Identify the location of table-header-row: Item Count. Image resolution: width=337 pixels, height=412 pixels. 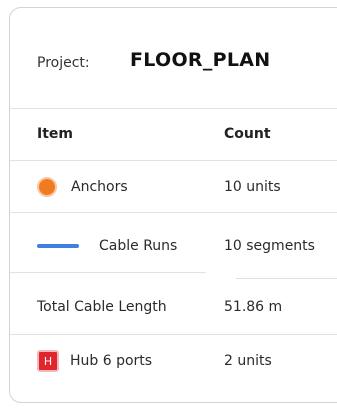
(173, 134).